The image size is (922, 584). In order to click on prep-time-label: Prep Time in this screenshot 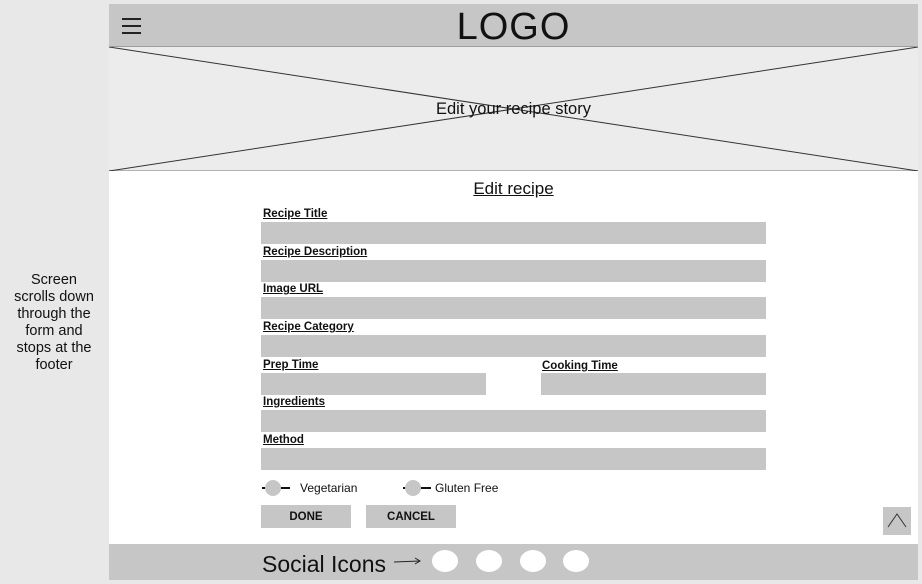, I will do `click(291, 365)`.